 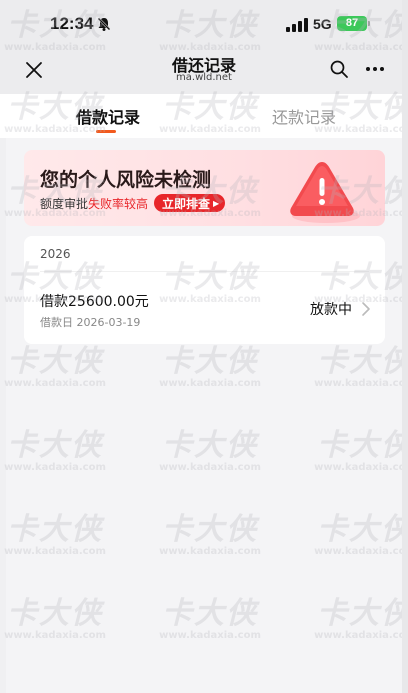 What do you see at coordinates (186, 203) in the screenshot?
I see `check-now-label: 立即排查` at bounding box center [186, 203].